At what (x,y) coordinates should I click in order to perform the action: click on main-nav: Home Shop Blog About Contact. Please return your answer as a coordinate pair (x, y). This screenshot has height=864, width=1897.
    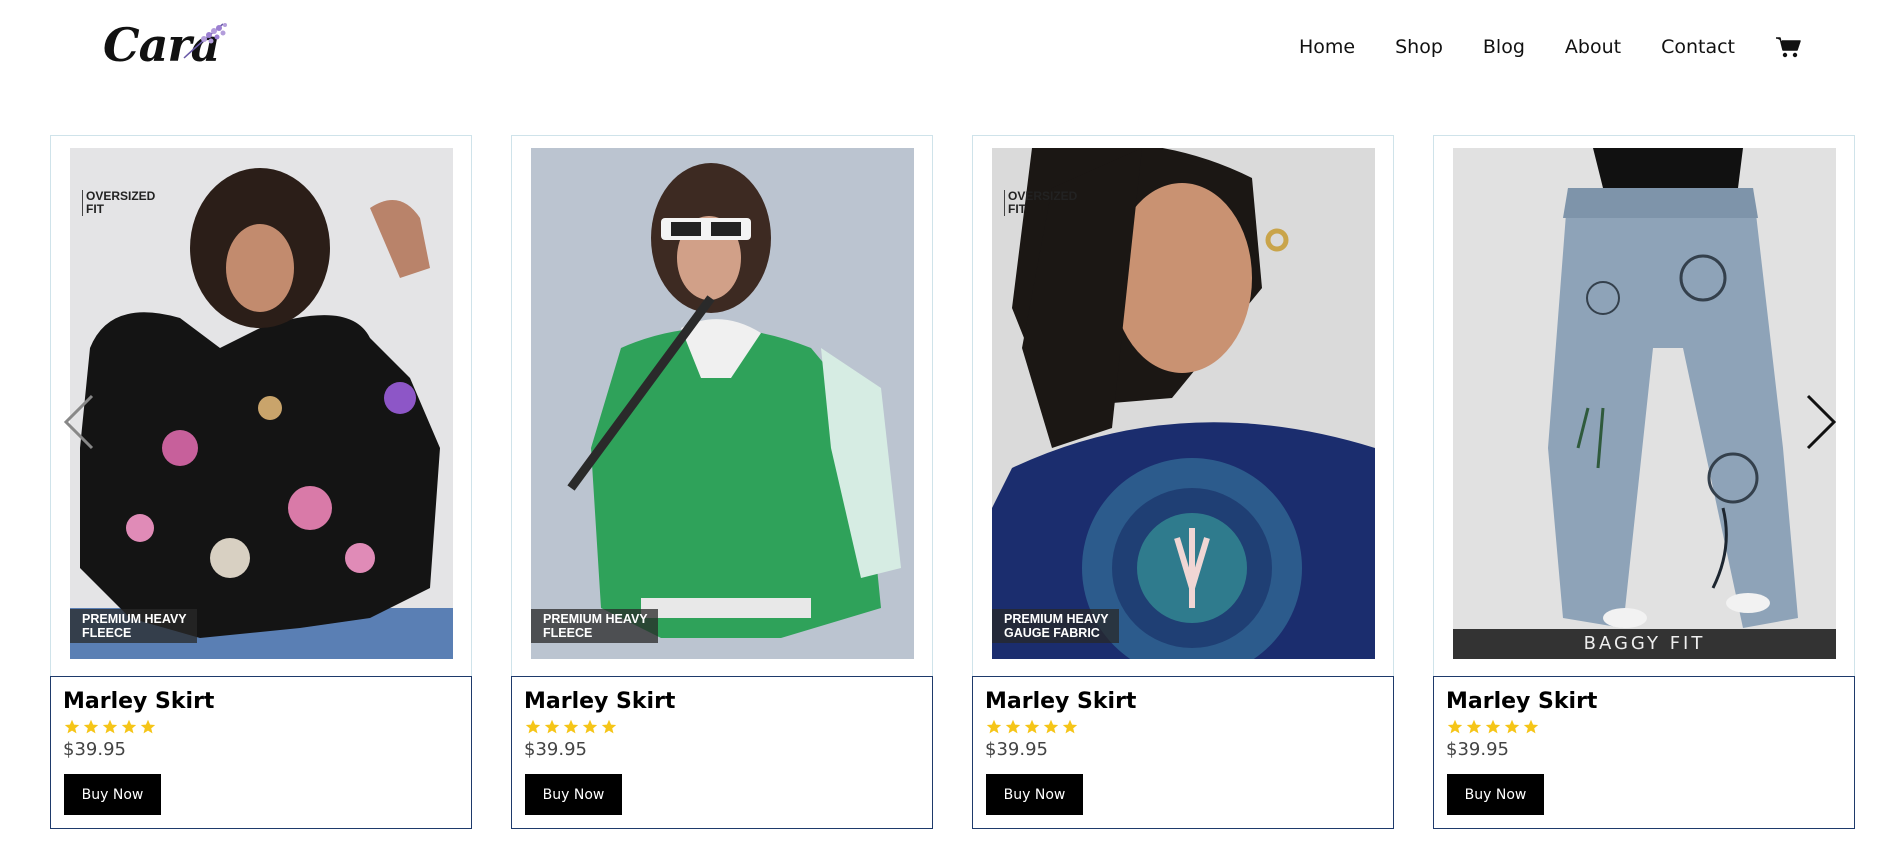
    Looking at the image, I should click on (1550, 47).